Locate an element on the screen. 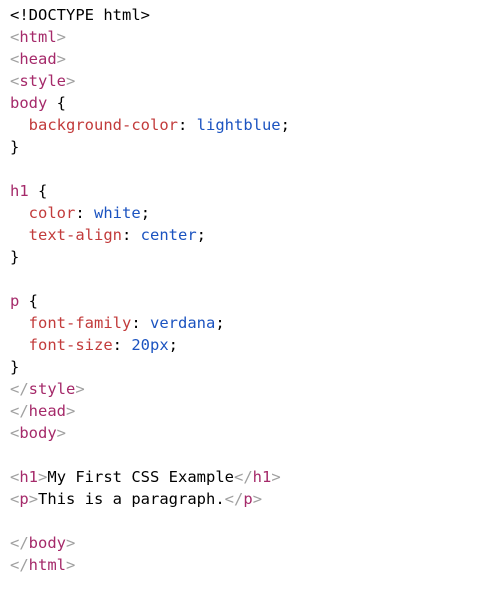 Image resolution: width=500 pixels, height=596 pixels. code-token-value: lightblue is located at coordinates (238, 125).